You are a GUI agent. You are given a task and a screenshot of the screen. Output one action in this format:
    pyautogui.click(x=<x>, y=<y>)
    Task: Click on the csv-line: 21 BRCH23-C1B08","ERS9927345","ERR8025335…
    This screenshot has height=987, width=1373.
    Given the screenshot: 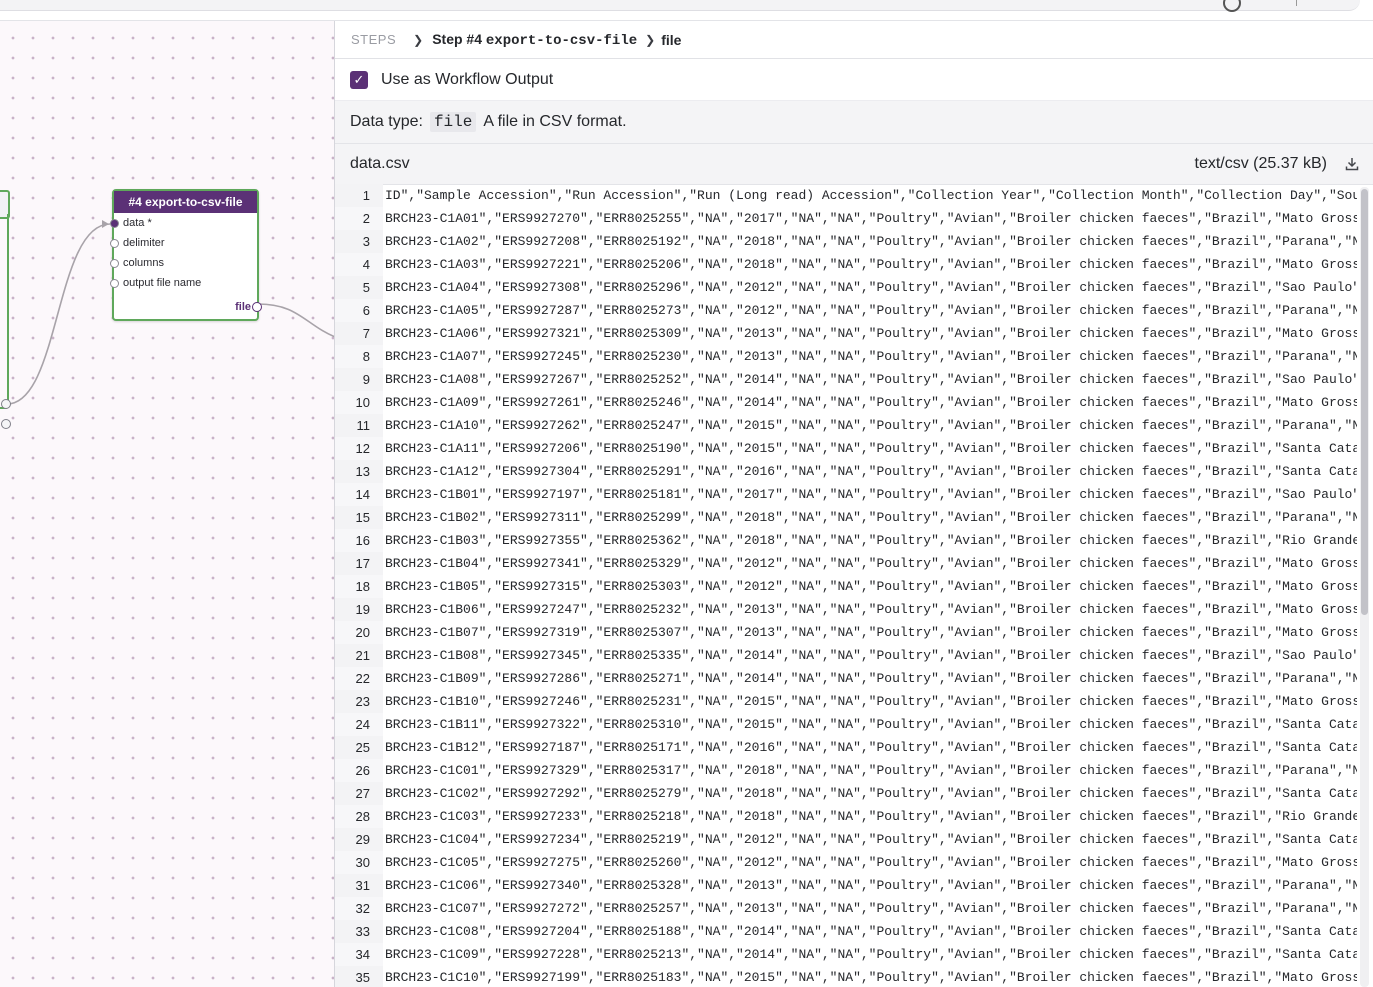 What is the action you would take?
    pyautogui.click(x=846, y=655)
    